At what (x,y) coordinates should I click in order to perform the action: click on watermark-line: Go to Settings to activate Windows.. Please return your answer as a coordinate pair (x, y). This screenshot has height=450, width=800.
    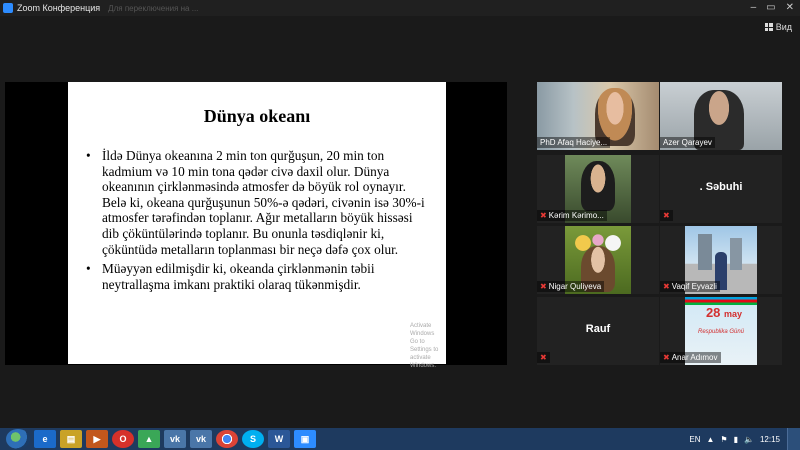
    Looking at the image, I should click on (424, 354).